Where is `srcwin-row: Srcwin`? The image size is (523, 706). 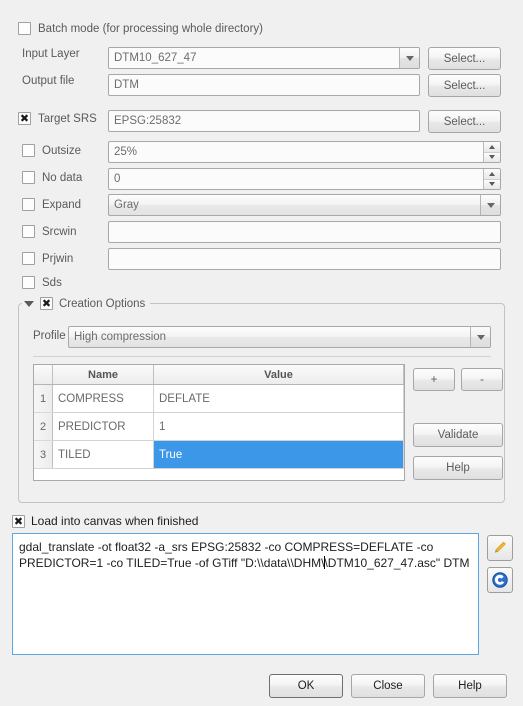
srcwin-row: Srcwin is located at coordinates (49, 231).